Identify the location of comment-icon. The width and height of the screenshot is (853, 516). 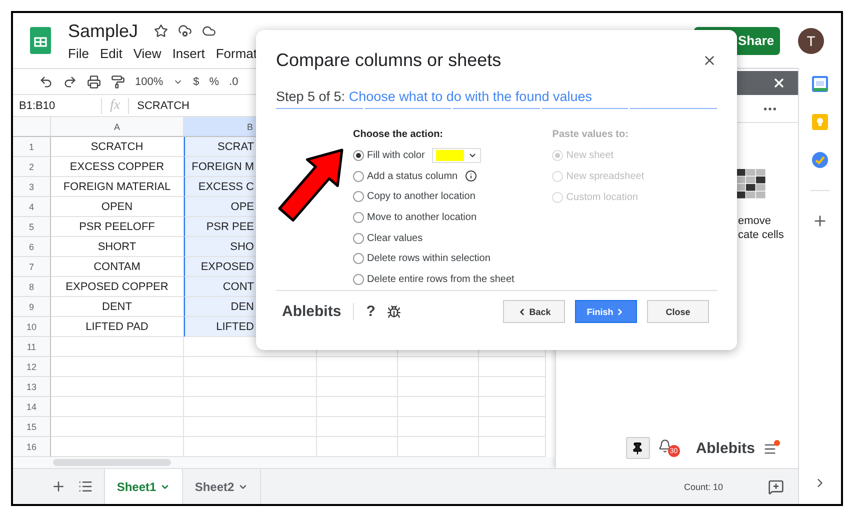
(776, 486).